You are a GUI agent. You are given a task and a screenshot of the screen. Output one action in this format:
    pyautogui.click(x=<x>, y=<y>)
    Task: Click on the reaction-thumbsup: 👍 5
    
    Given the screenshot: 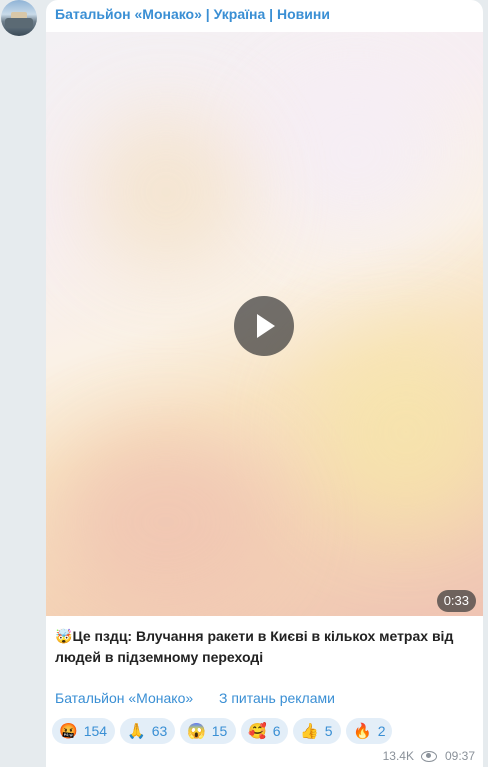 What is the action you would take?
    pyautogui.click(x=317, y=731)
    